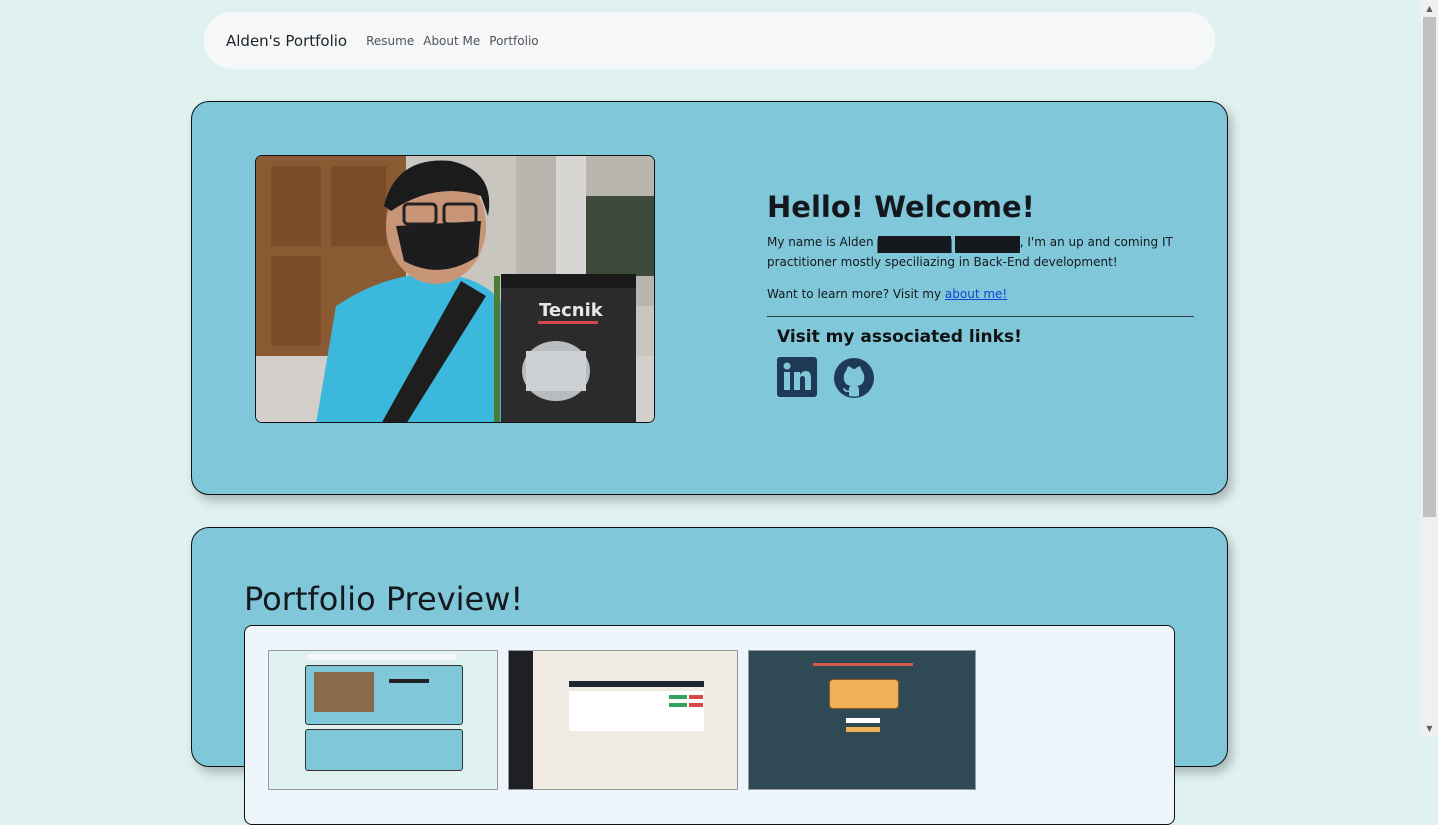 This screenshot has height=825, width=1438. What do you see at coordinates (1429, 8) in the screenshot?
I see `scroll-up-arrow-icon: ▲` at bounding box center [1429, 8].